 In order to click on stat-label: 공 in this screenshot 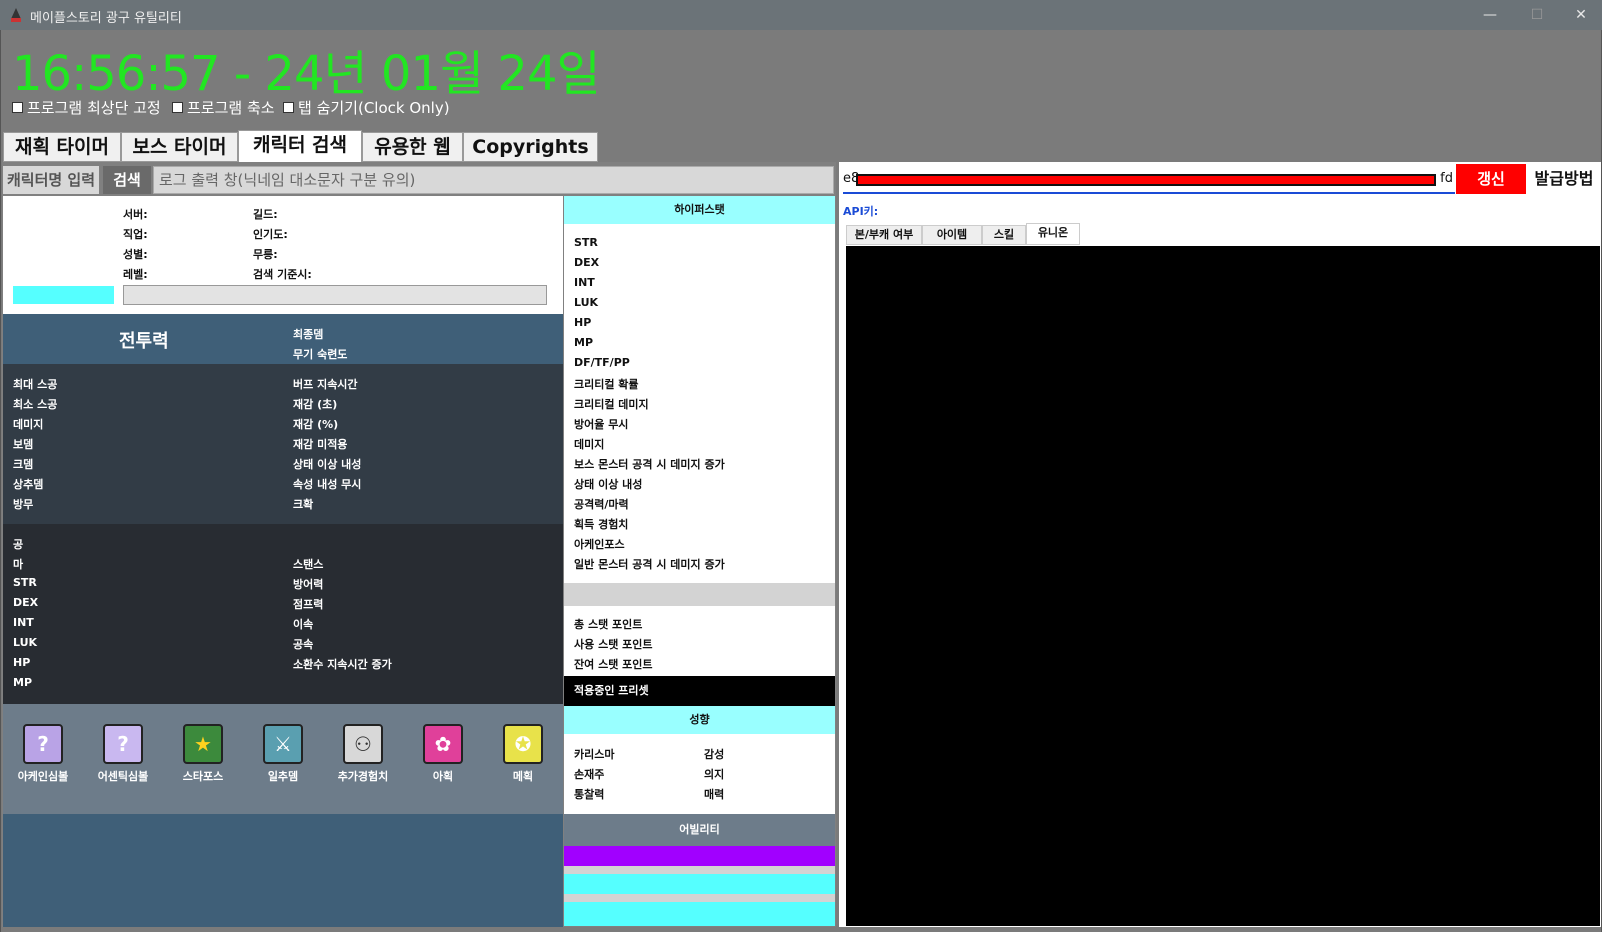, I will do `click(18, 544)`.